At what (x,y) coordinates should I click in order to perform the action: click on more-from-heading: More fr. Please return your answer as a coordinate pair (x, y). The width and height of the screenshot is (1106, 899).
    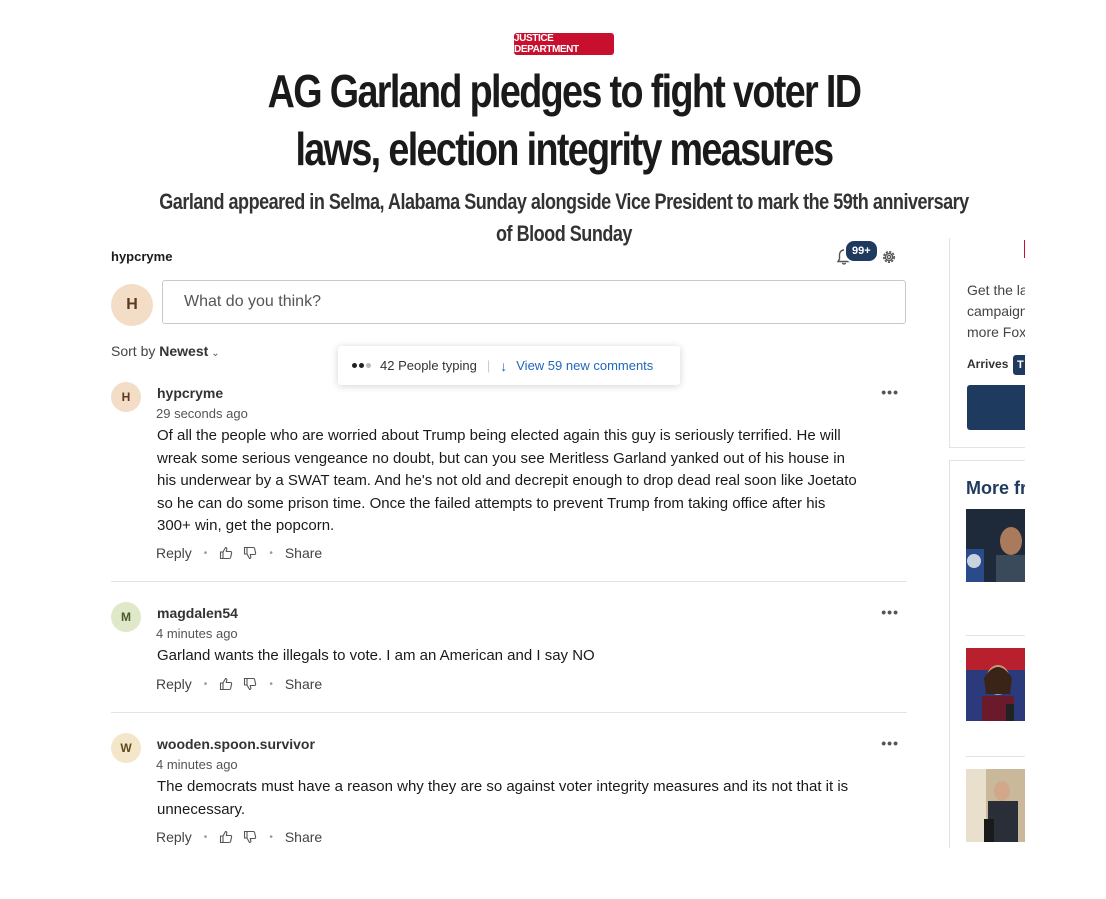
    Looking at the image, I should click on (995, 488).